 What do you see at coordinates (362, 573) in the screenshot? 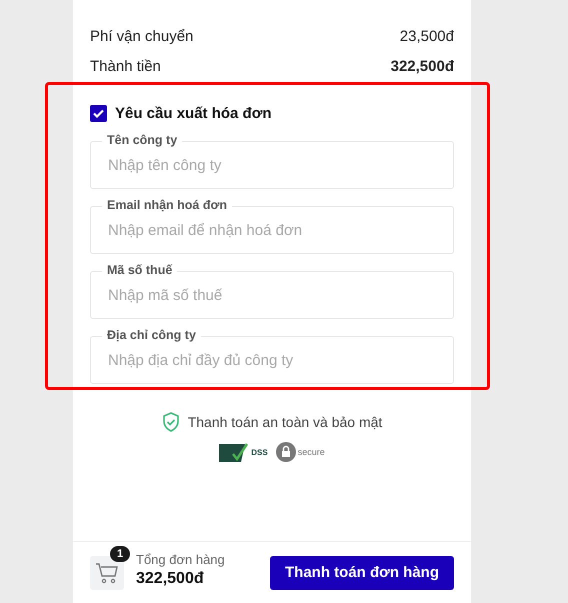
I see `checkout-button: Thanh toán đơn hàng` at bounding box center [362, 573].